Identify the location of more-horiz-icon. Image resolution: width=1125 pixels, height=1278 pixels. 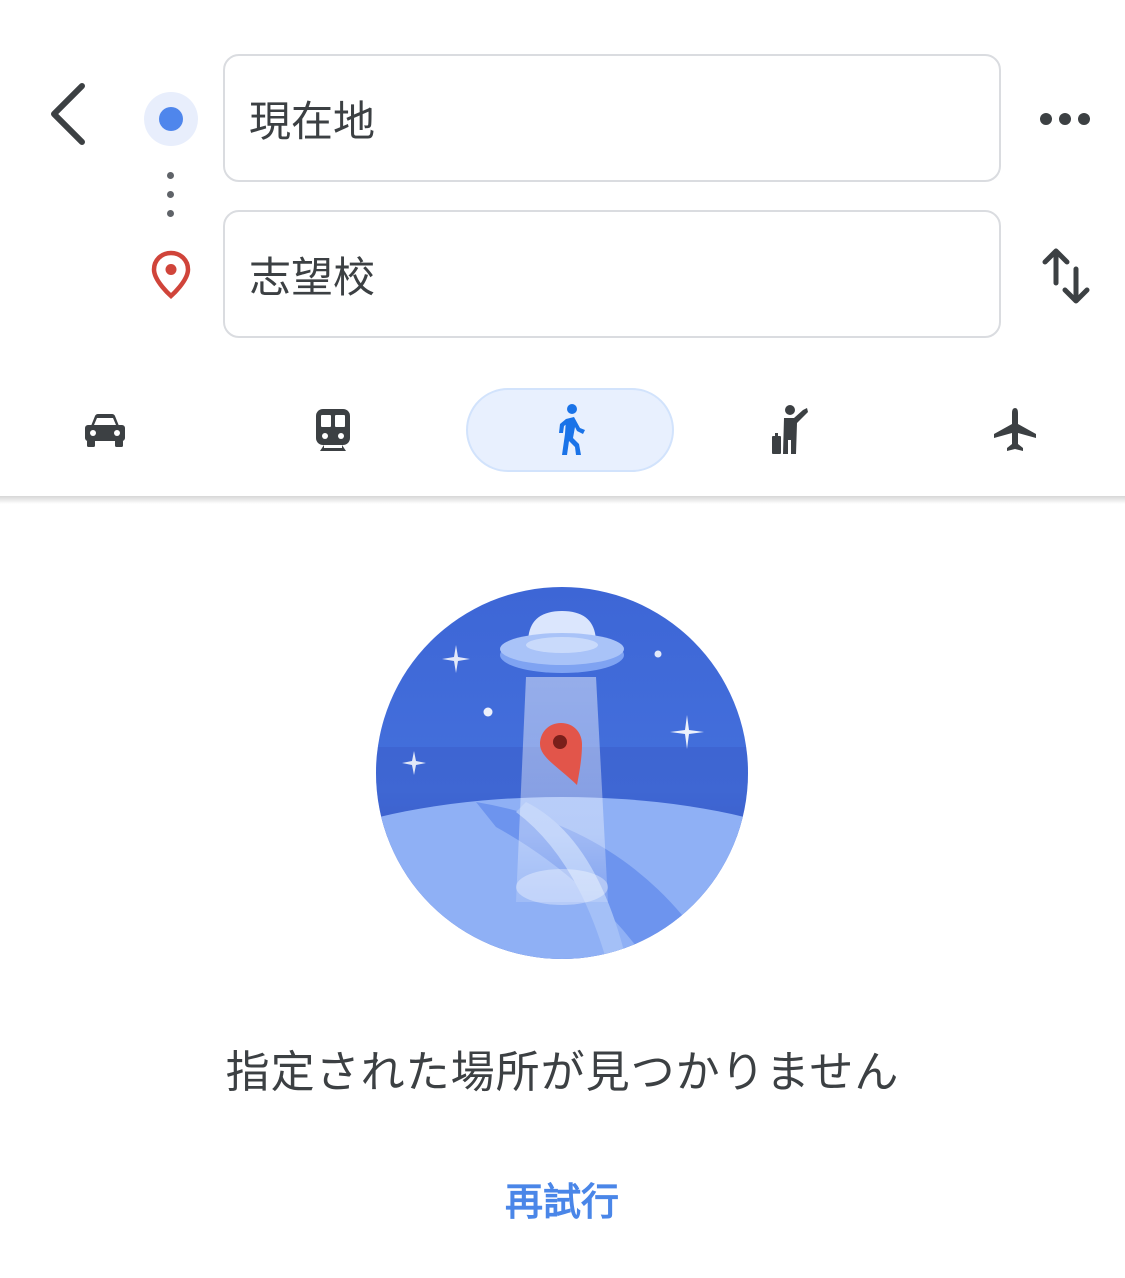
(1065, 119).